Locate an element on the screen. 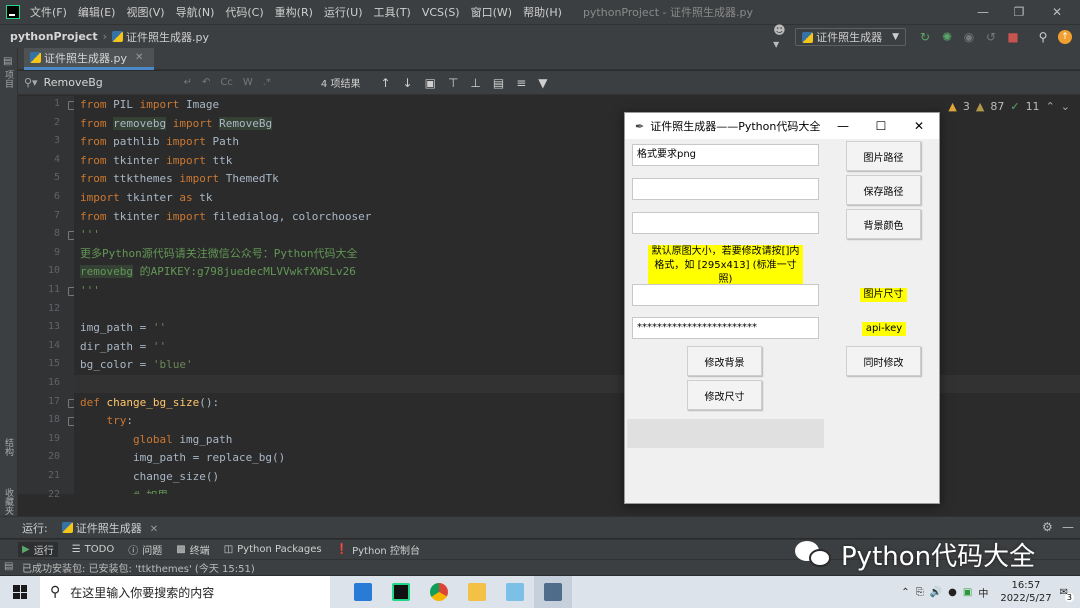 Image resolution: width=1080 pixels, height=608 pixels. select-all-occurrences-icon: ▣ is located at coordinates (430, 83).